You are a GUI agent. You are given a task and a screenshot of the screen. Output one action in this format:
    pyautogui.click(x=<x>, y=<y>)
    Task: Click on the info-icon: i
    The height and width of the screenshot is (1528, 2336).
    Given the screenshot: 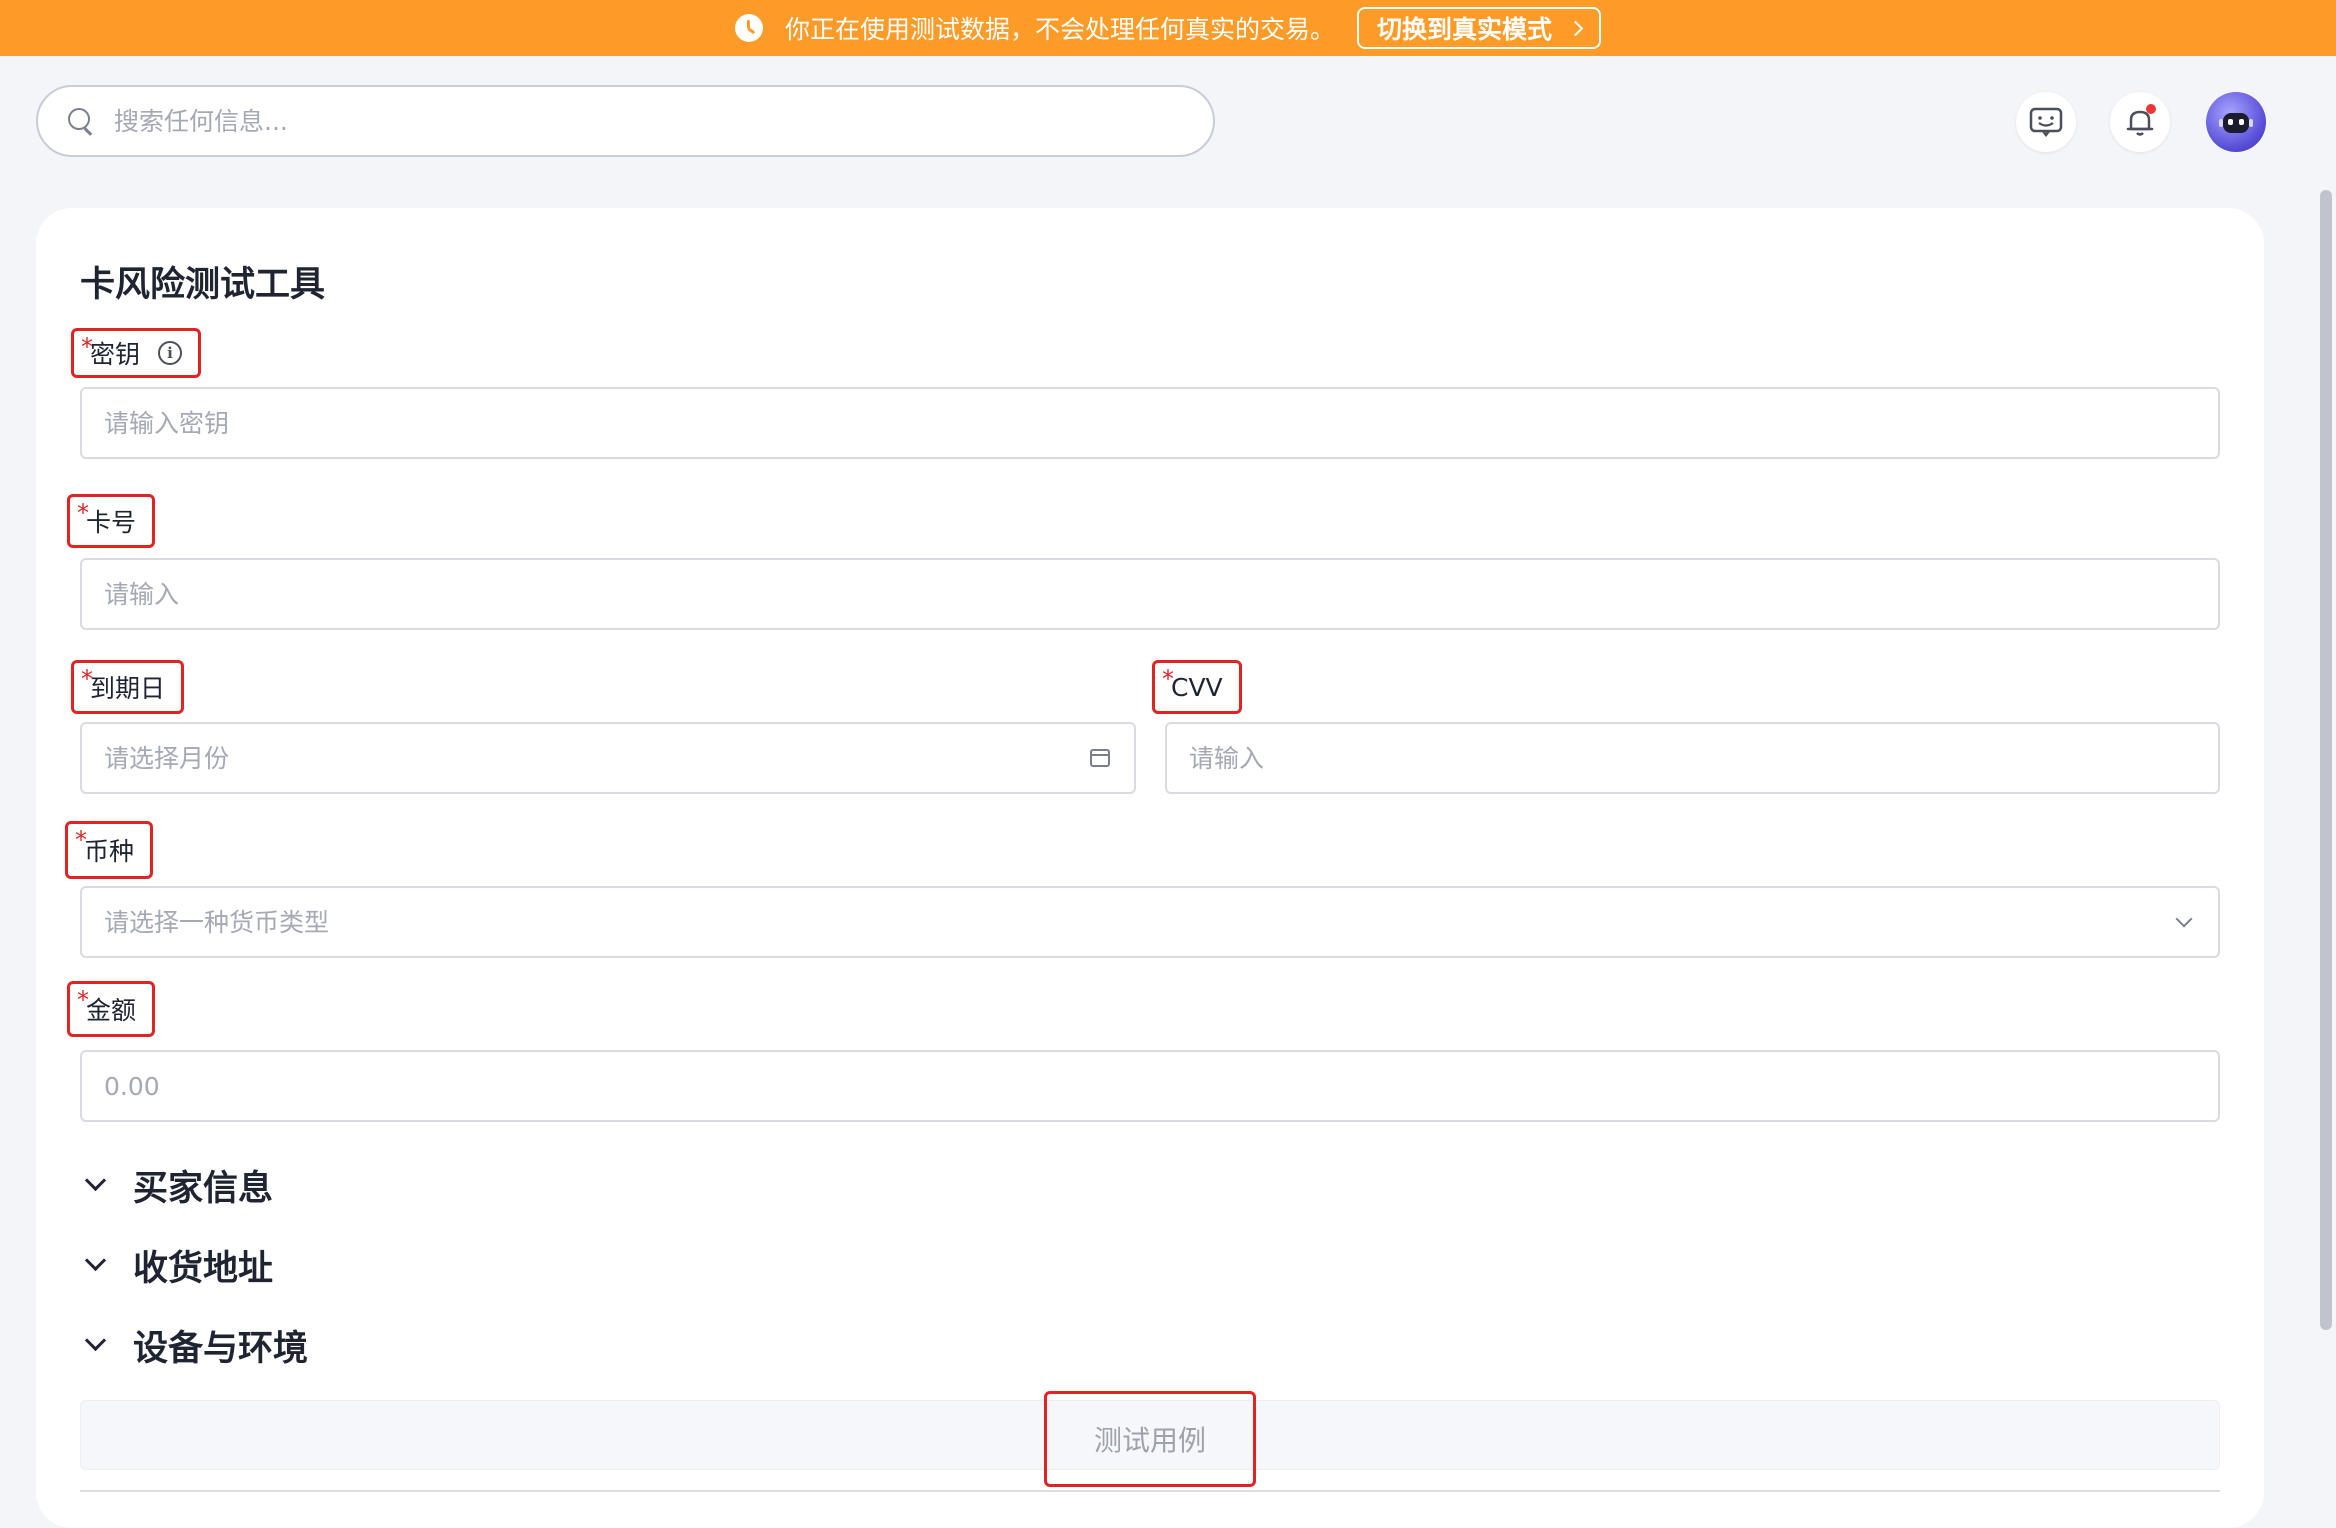 What is the action you would take?
    pyautogui.click(x=170, y=353)
    